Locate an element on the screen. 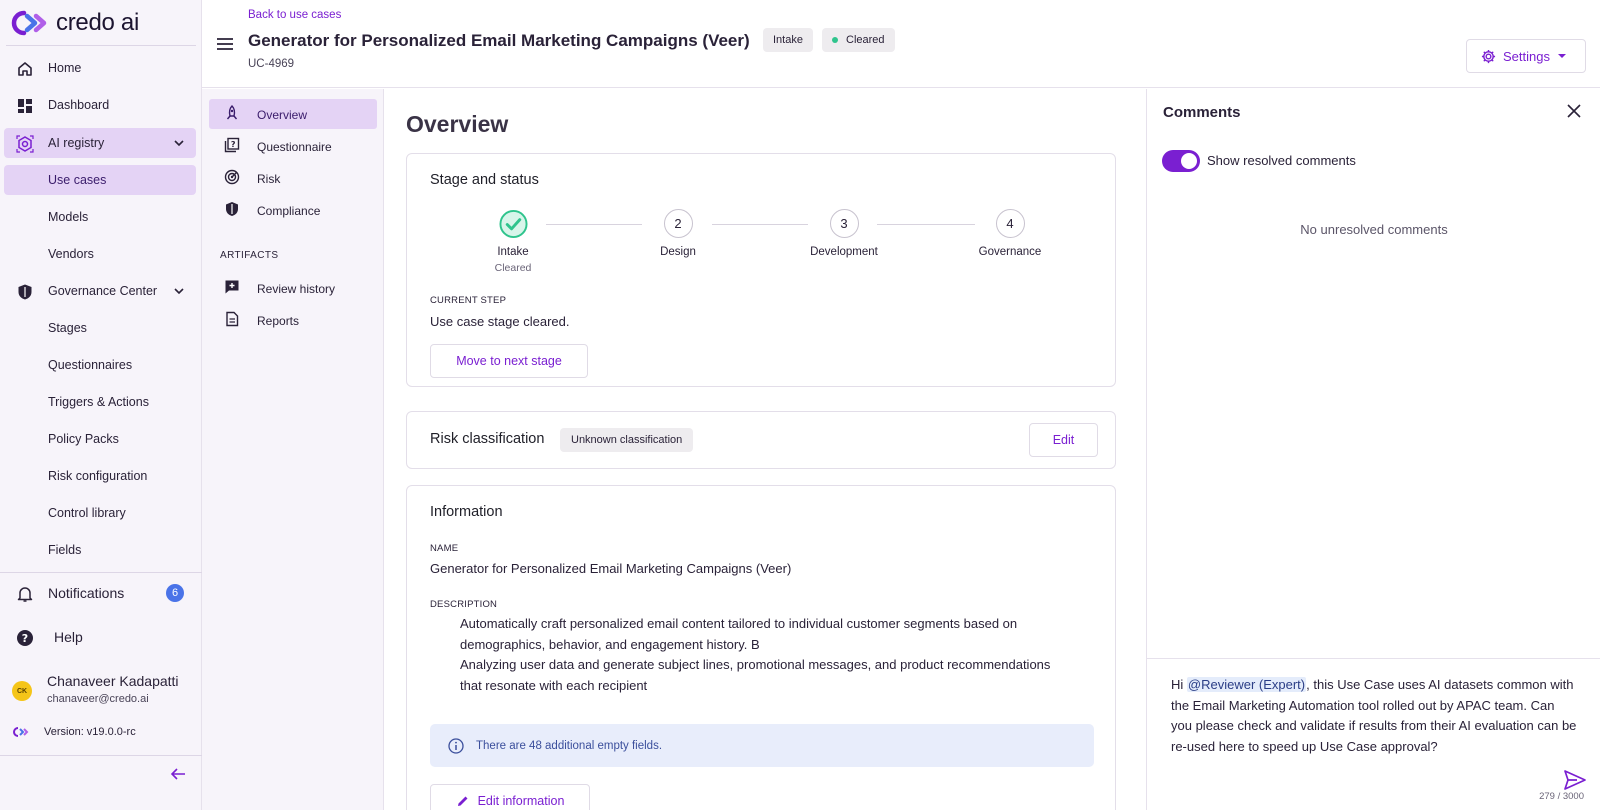 The height and width of the screenshot is (810, 1600). close-icon is located at coordinates (1574, 113).